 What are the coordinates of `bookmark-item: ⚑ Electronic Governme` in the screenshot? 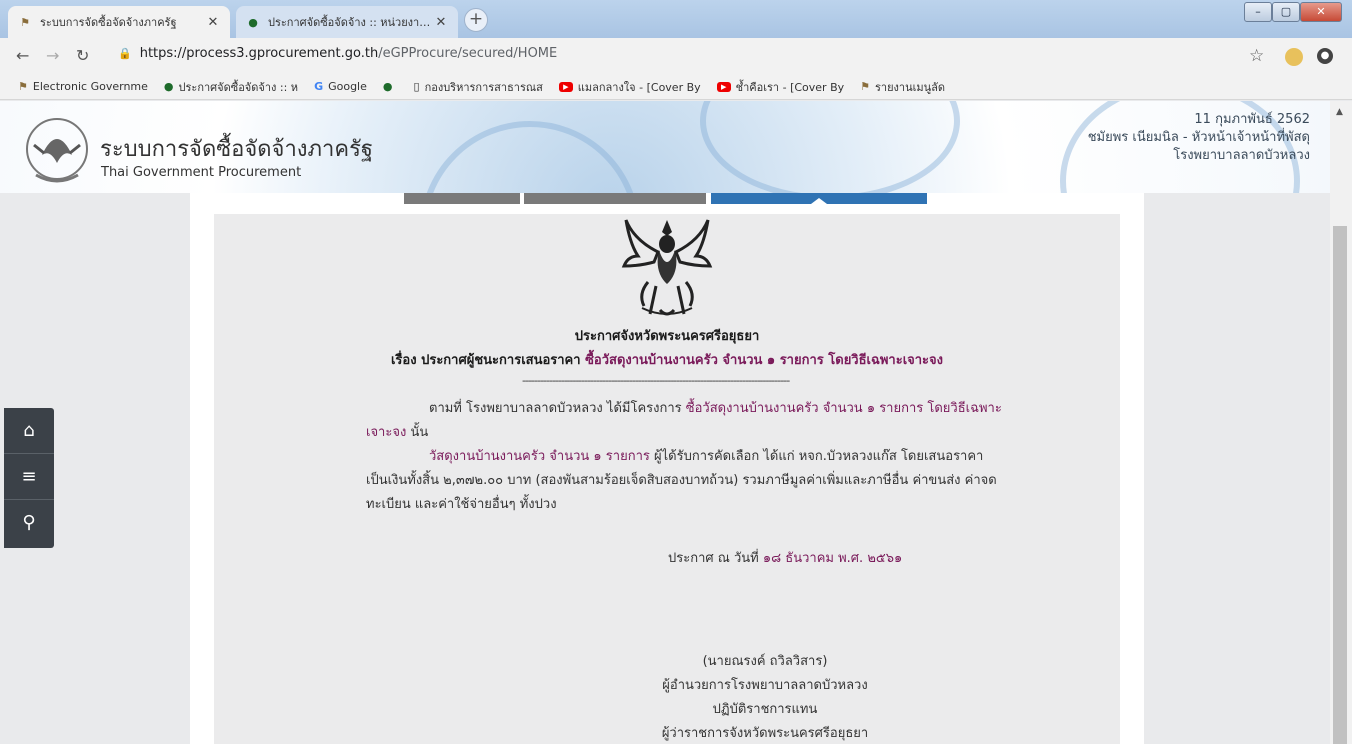 It's located at (83, 86).